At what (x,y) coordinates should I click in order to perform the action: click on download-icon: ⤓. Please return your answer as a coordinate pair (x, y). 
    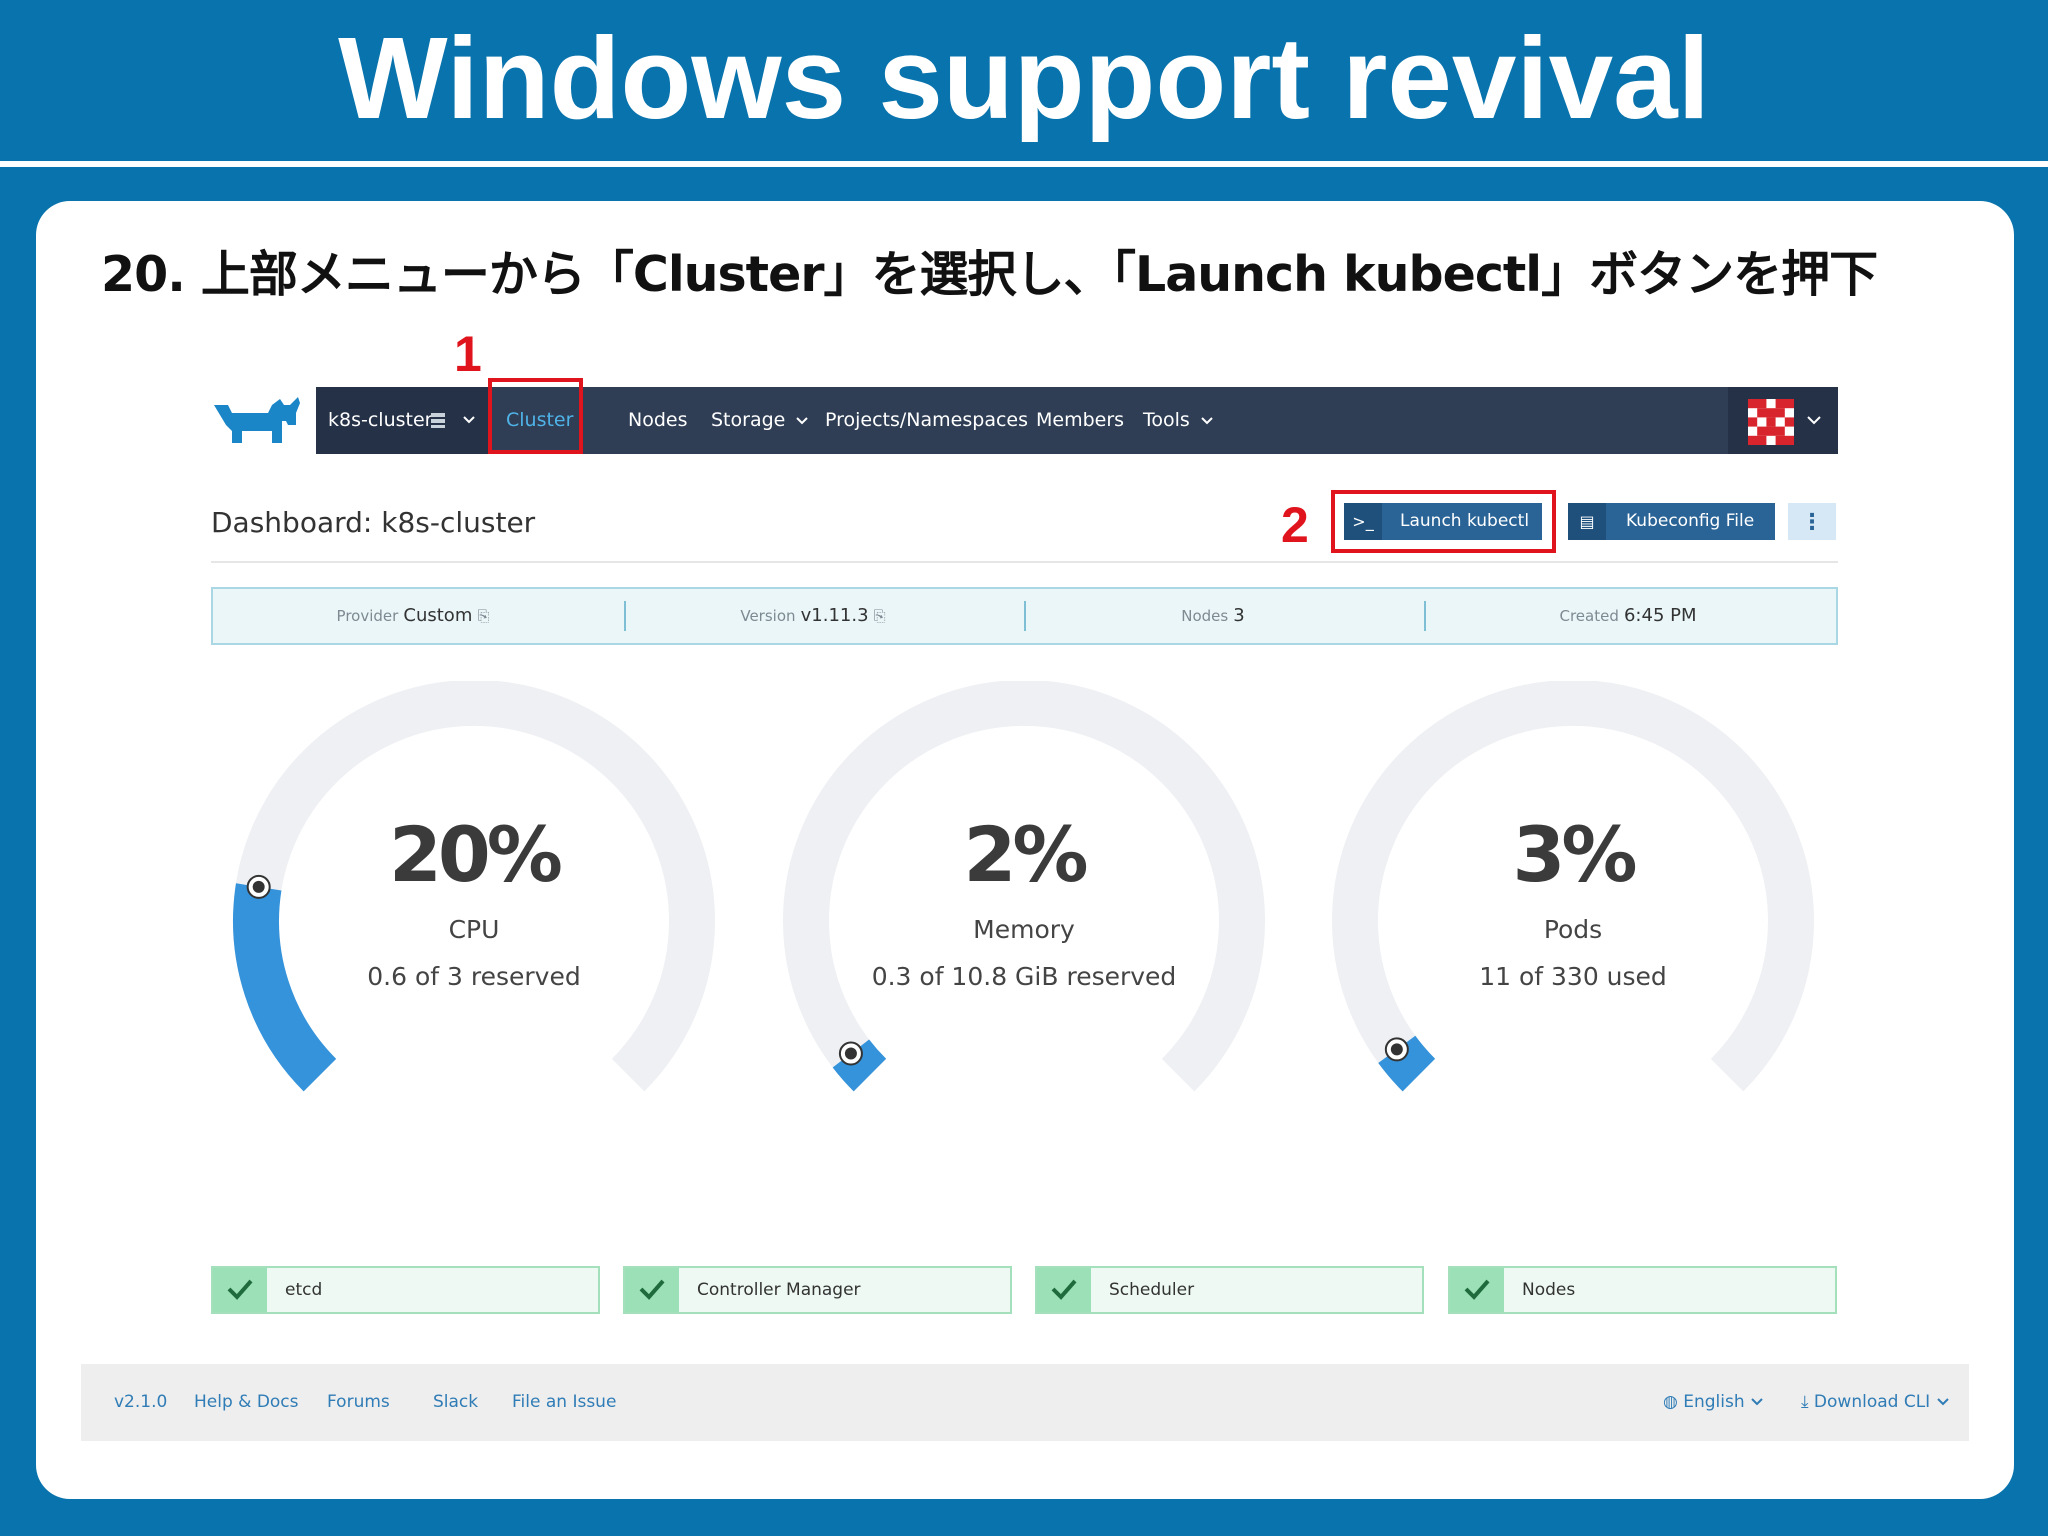
    Looking at the image, I should click on (1805, 1402).